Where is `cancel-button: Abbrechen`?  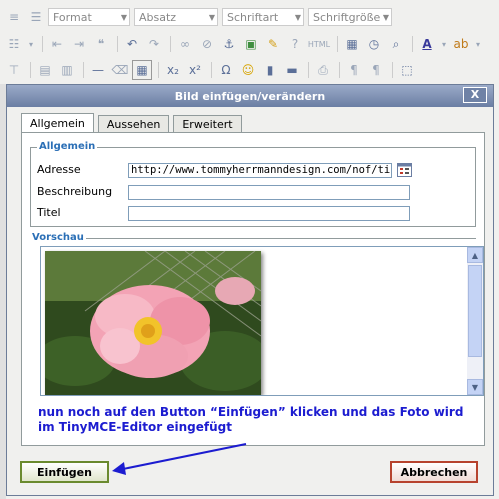 cancel-button: Abbrechen is located at coordinates (434, 472).